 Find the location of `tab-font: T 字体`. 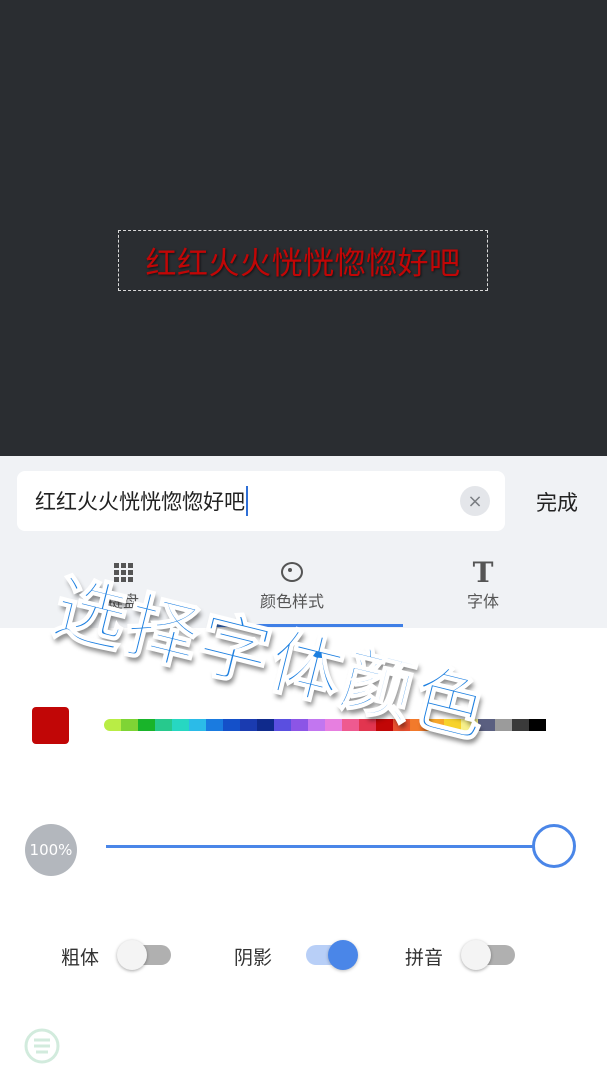

tab-font: T 字体 is located at coordinates (483, 586).